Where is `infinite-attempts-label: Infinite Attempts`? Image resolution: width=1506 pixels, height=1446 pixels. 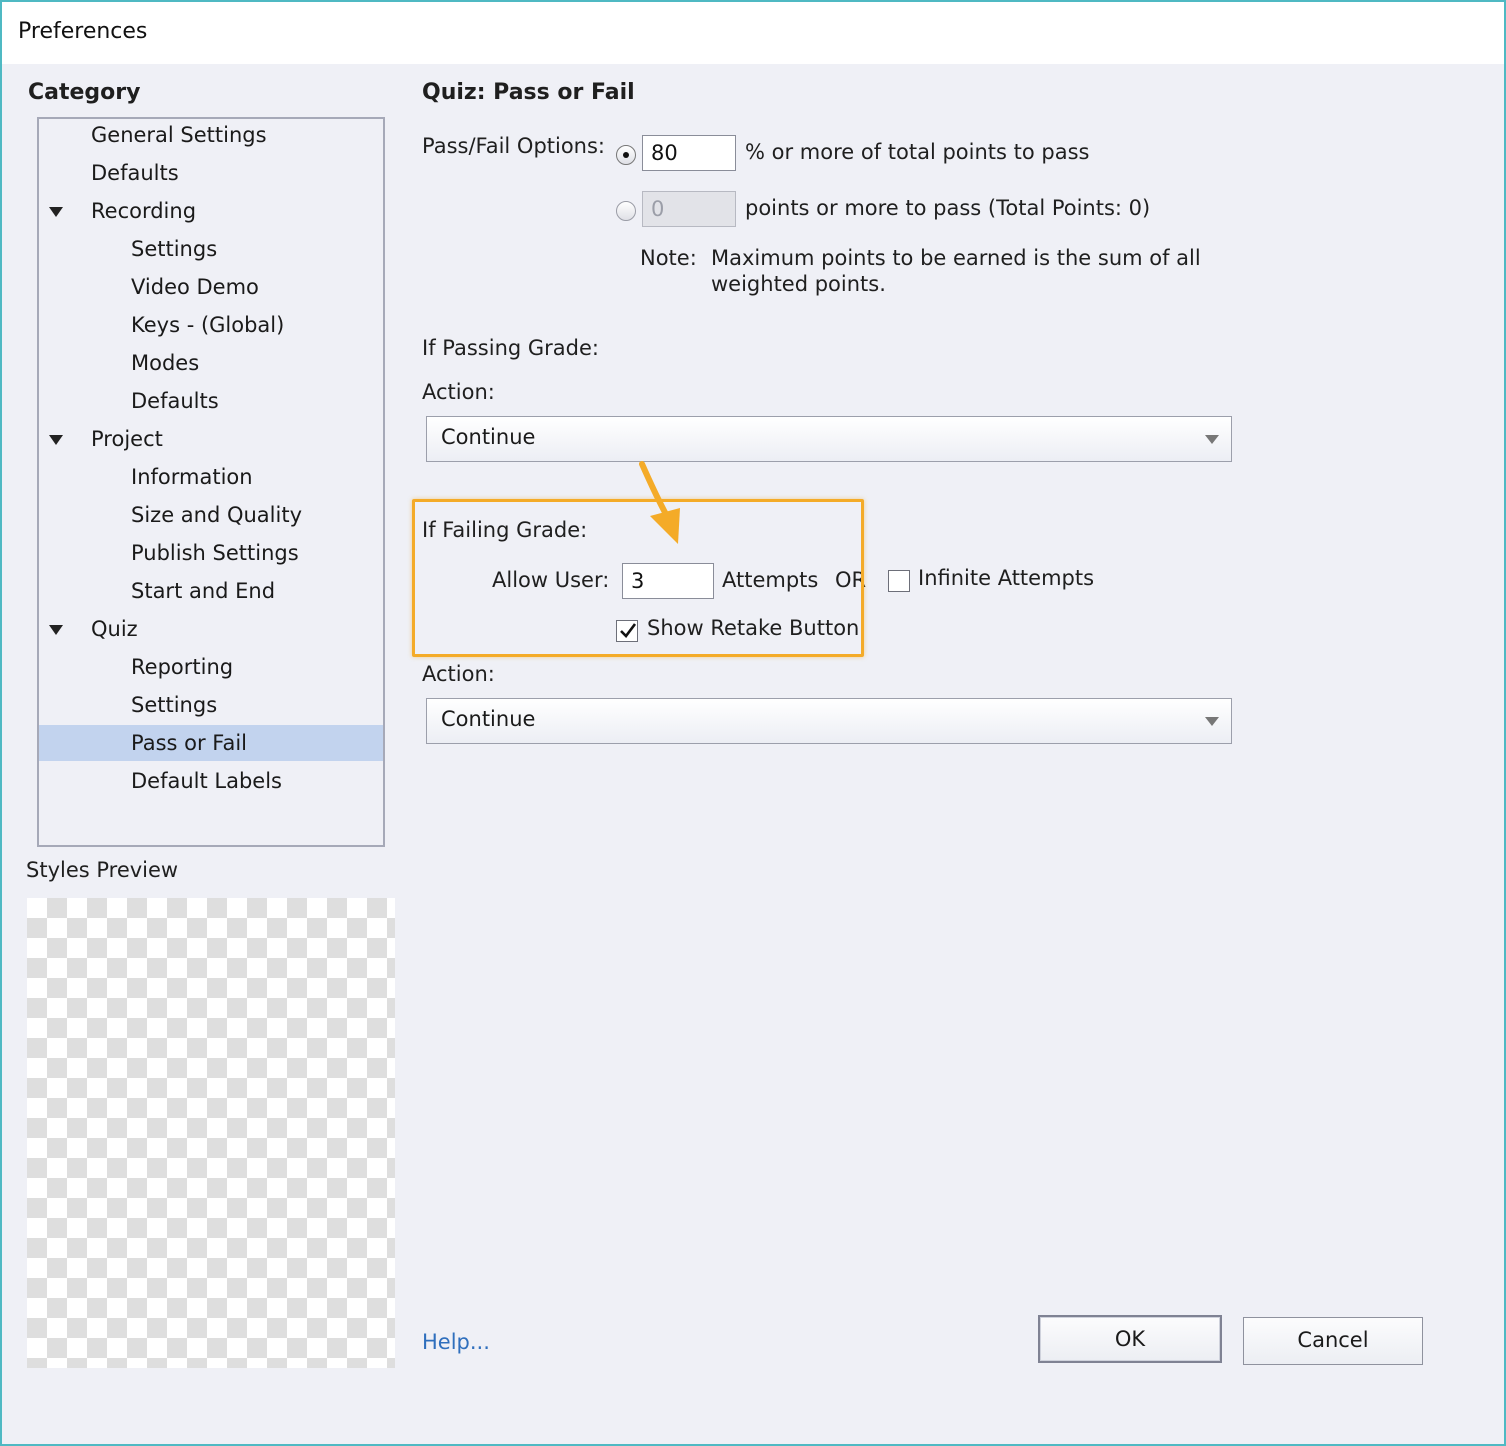
infinite-attempts-label: Infinite Attempts is located at coordinates (1006, 578).